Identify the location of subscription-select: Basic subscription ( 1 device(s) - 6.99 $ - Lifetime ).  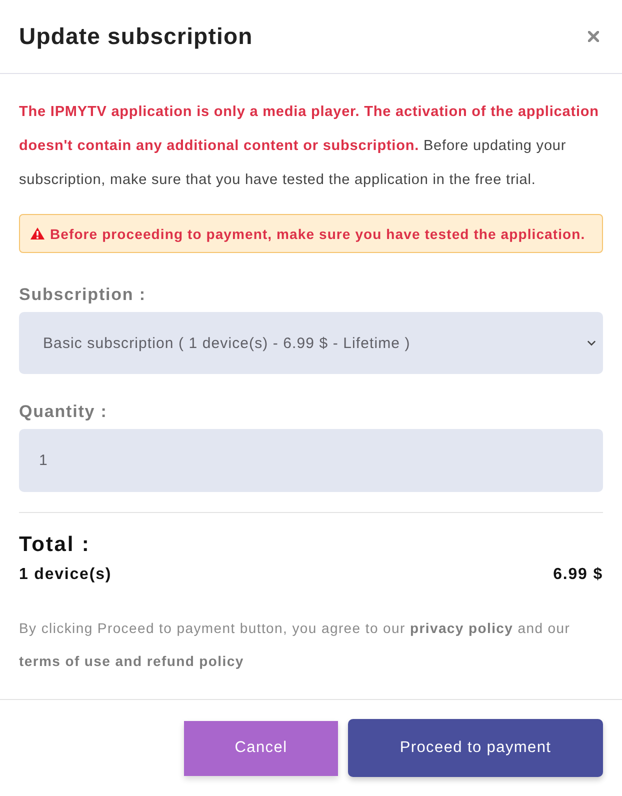
(311, 343).